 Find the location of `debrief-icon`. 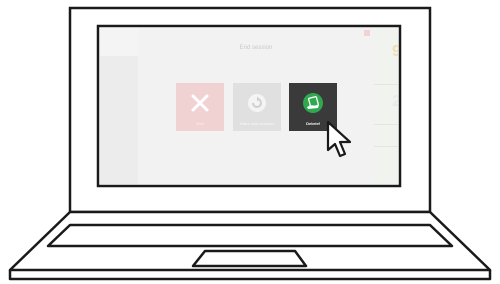

debrief-icon is located at coordinates (313, 103).